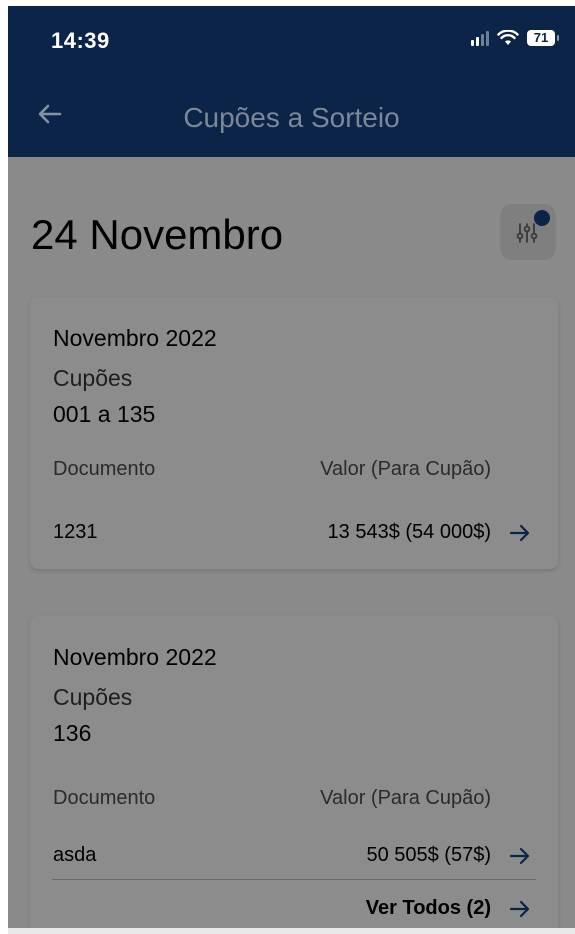 Image resolution: width=575 pixels, height=934 pixels. I want to click on document-value: 1231, so click(75, 532).